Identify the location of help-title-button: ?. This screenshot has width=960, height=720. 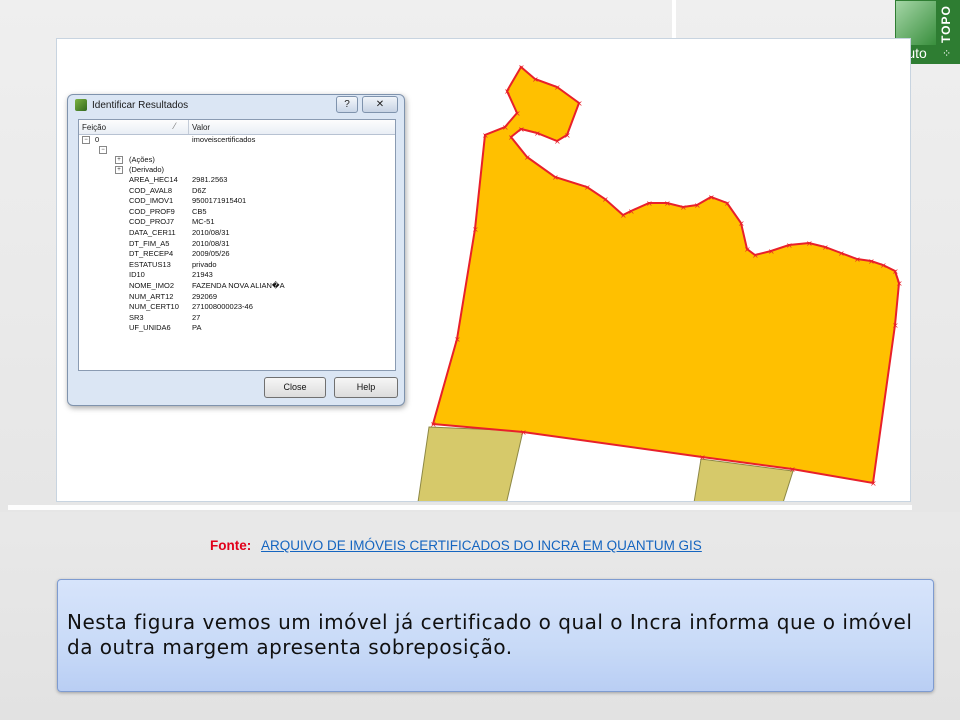
(347, 104).